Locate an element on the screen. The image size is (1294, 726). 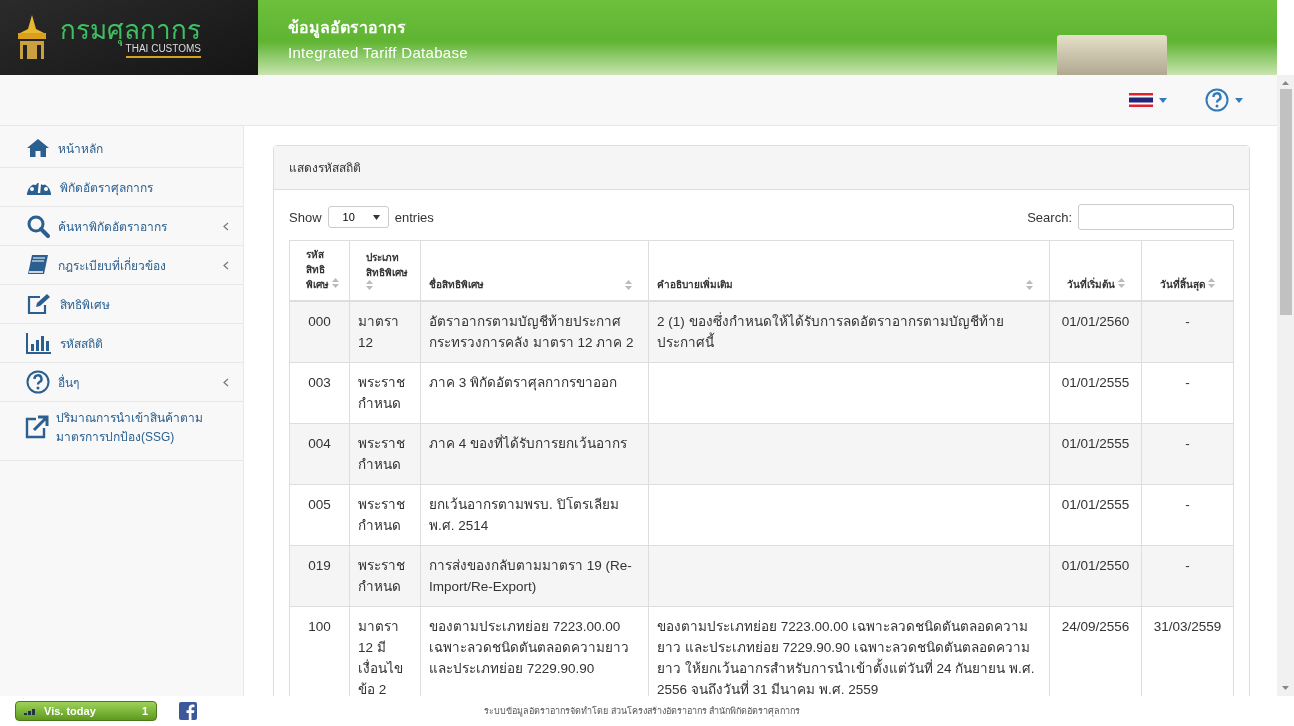
table-cell: 005 is located at coordinates (319, 504).